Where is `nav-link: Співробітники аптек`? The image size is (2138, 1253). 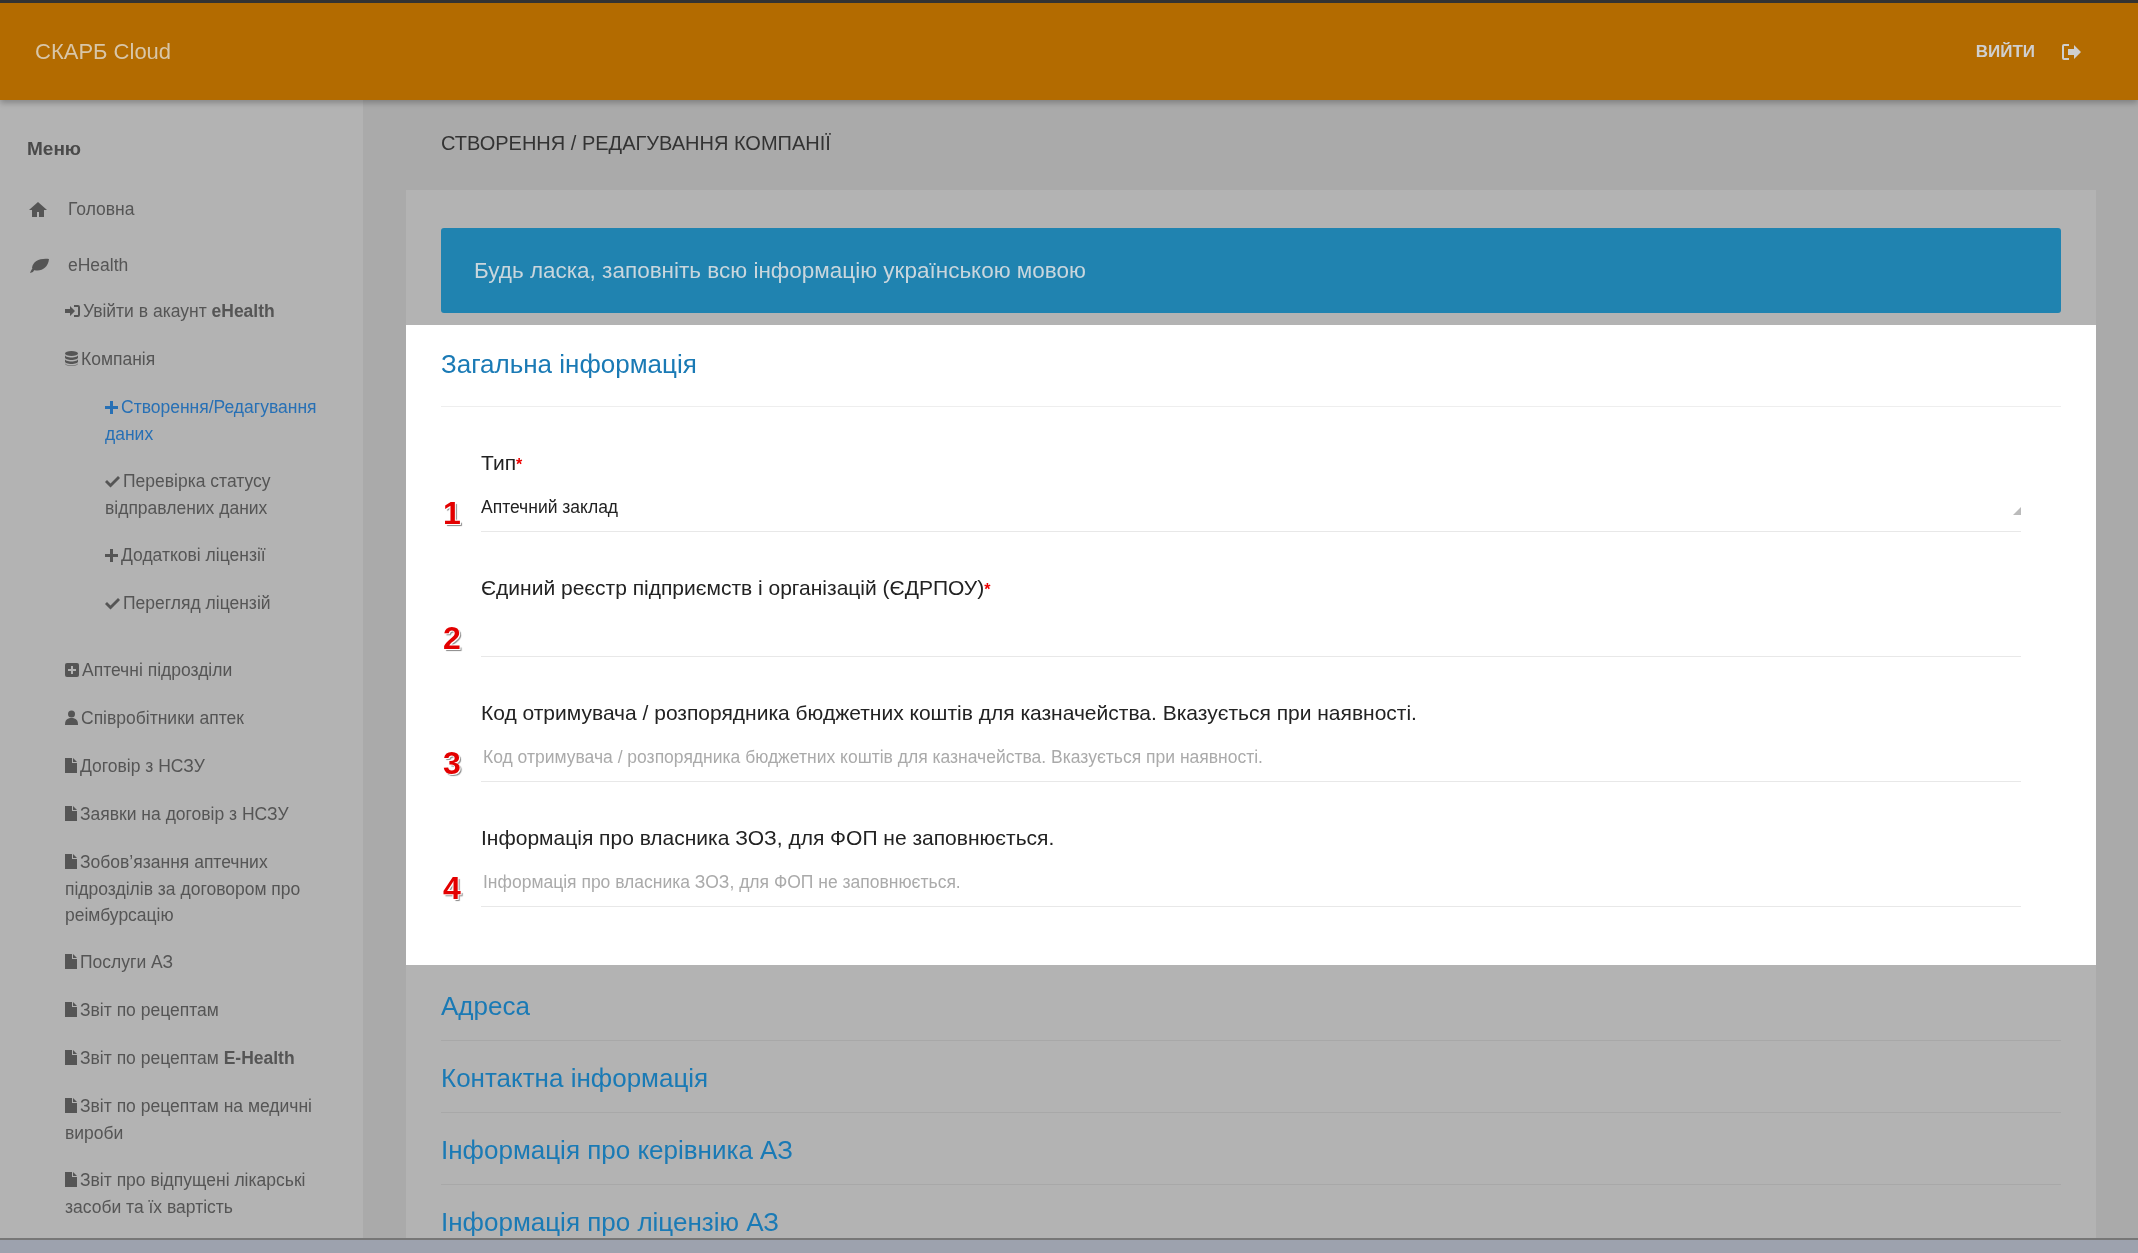
nav-link: Співробітники аптек is located at coordinates (181, 718).